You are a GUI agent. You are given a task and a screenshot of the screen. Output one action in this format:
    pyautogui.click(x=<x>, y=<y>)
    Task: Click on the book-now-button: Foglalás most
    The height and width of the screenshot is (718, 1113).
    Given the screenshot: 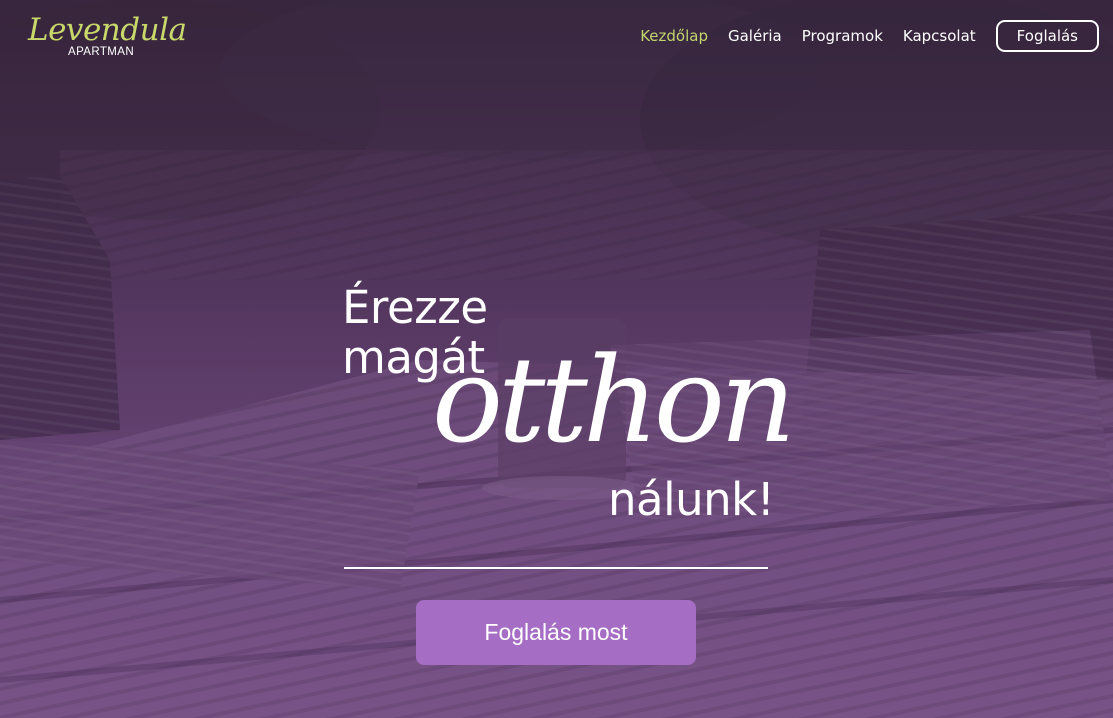 What is the action you would take?
    pyautogui.click(x=556, y=632)
    